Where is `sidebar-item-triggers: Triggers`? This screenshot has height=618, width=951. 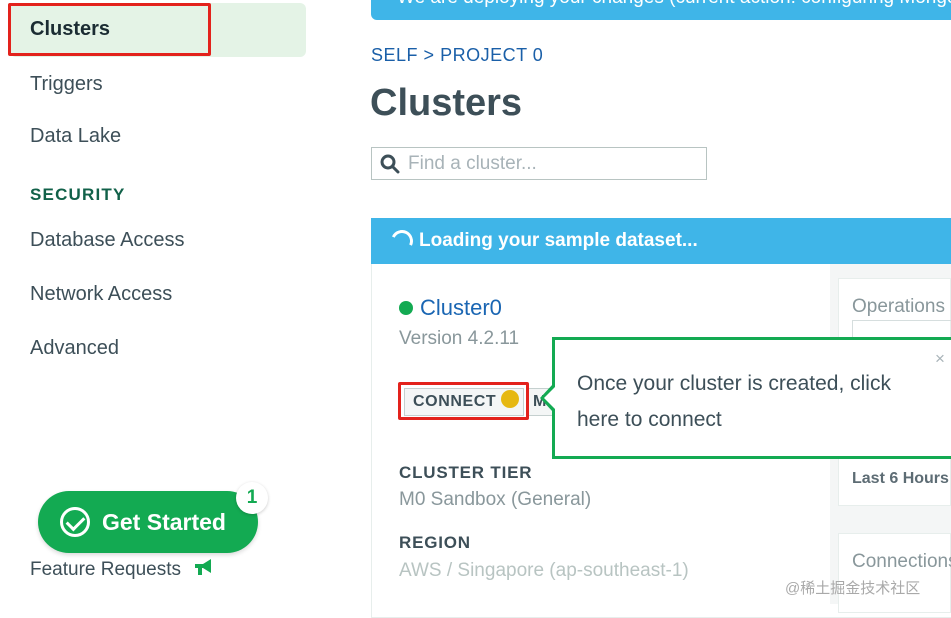
sidebar-item-triggers: Triggers is located at coordinates (66, 84).